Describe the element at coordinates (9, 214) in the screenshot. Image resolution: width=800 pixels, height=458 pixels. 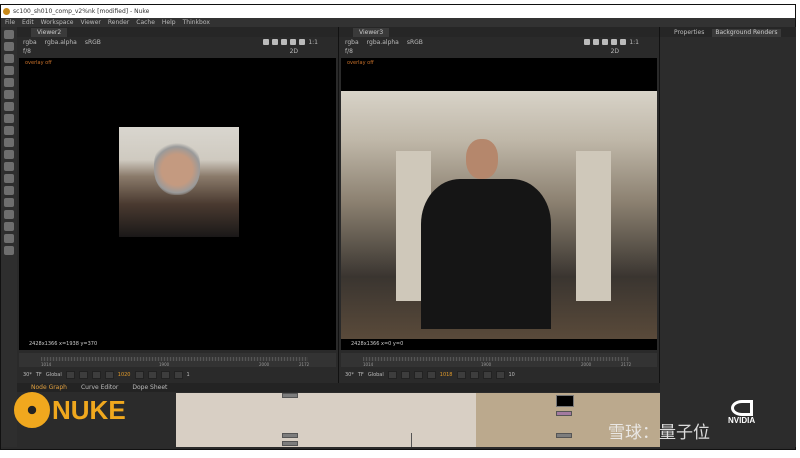
I see `other-tool-icon` at that location.